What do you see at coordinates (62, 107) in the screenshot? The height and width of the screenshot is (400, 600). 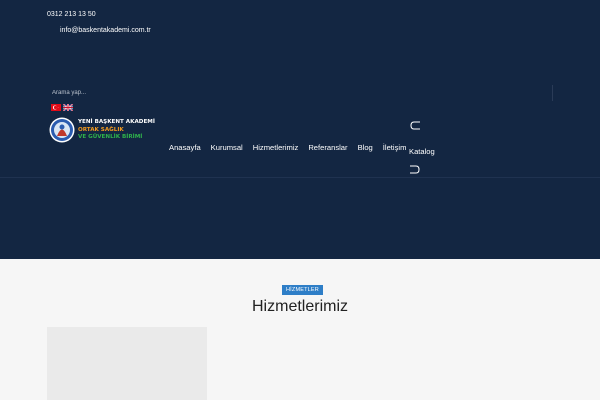 I see `language-switcher` at bounding box center [62, 107].